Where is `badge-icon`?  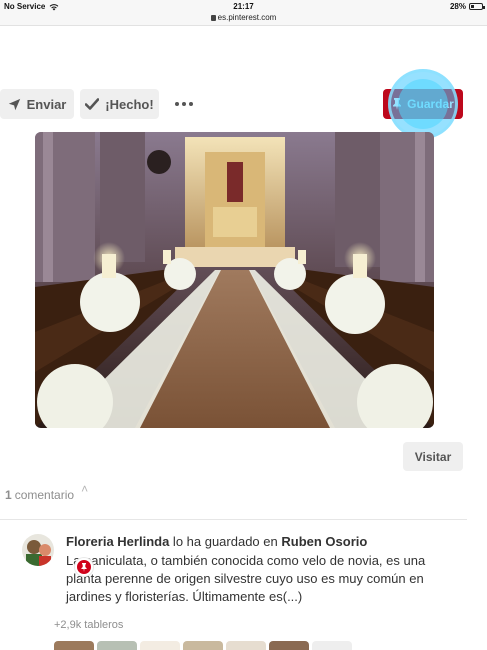
badge-icon is located at coordinates (84, 567).